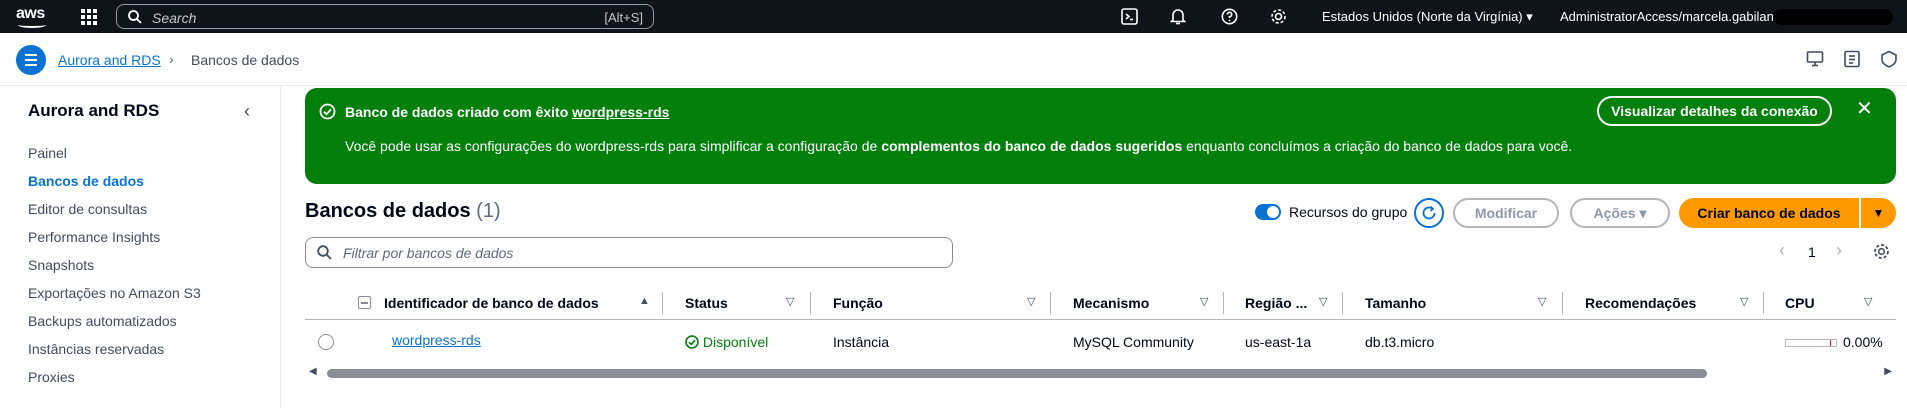  I want to click on close-icon: ✕, so click(1864, 108).